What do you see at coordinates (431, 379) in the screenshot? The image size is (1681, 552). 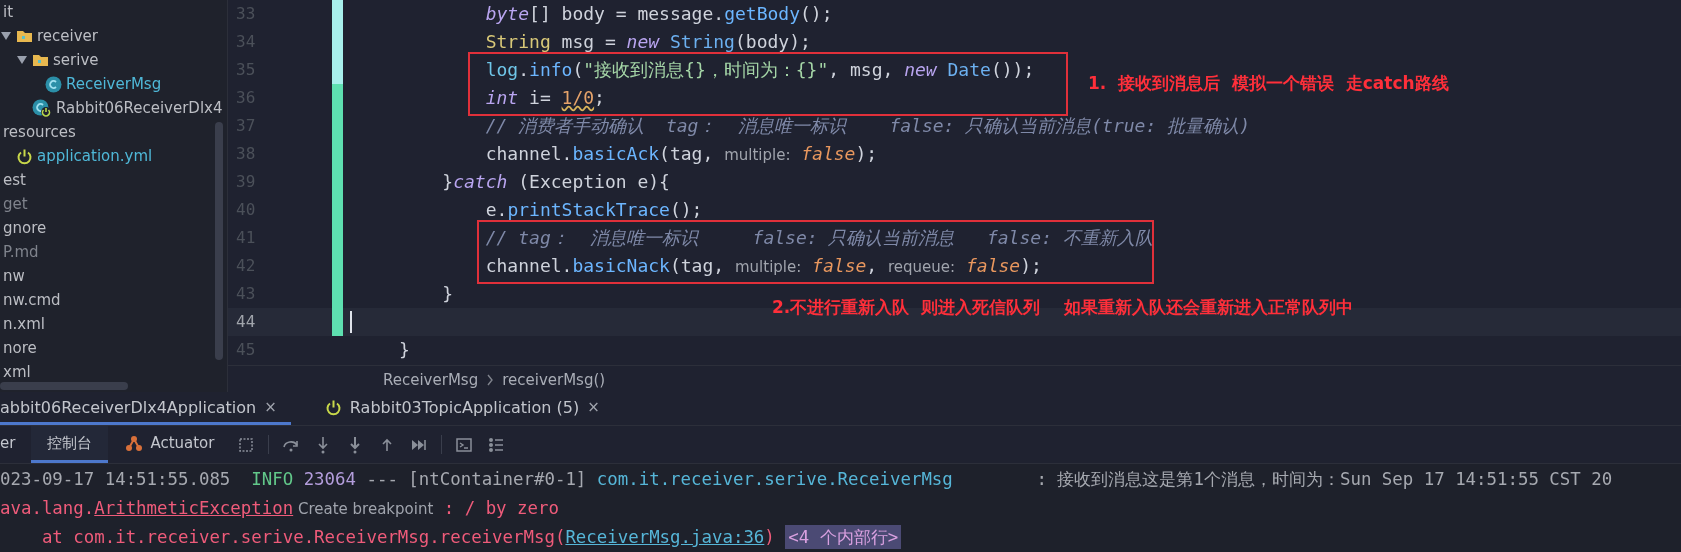 I see `breadcrumb-item: ReceiverMsg` at bounding box center [431, 379].